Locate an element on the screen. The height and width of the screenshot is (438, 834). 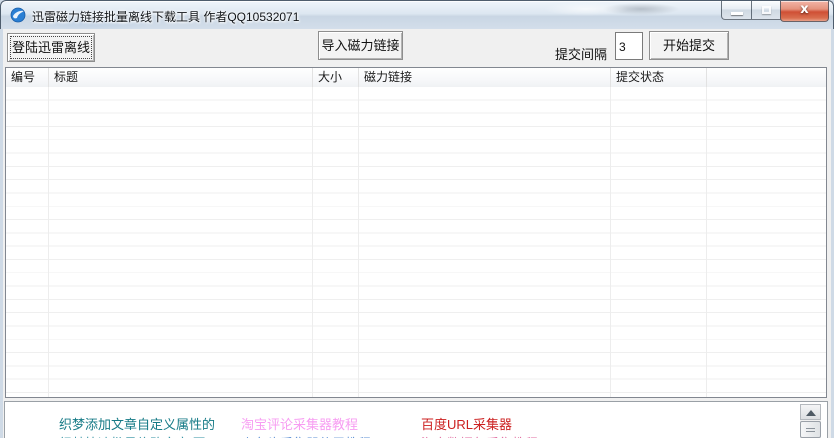
maximize-button is located at coordinates (766, 10).